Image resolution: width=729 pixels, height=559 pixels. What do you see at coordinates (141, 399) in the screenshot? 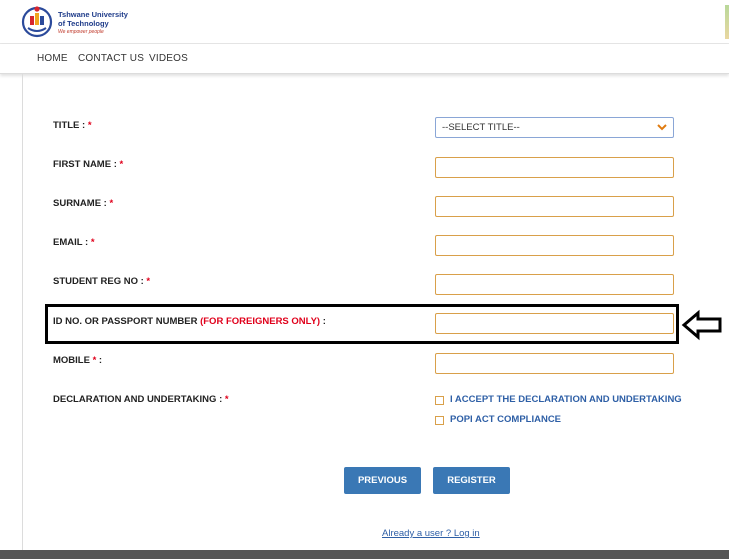
I see `declaration-label: DECLARATION AND UNDERTAKING : *` at bounding box center [141, 399].